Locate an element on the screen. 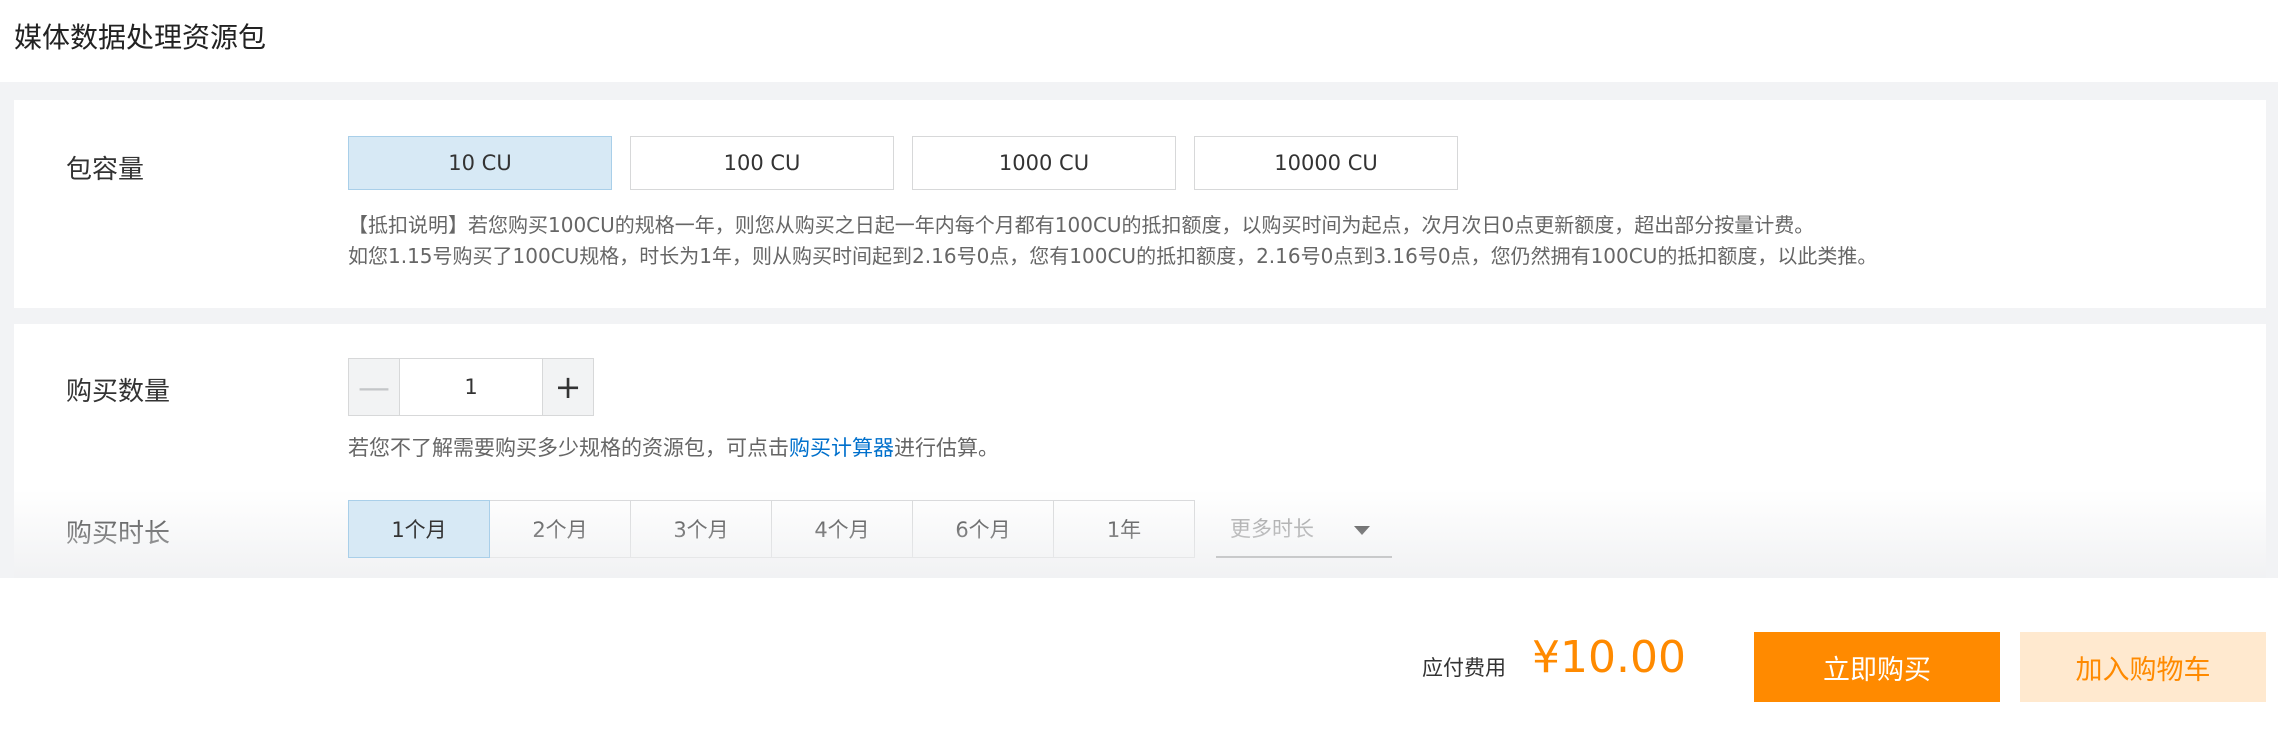 The height and width of the screenshot is (736, 2278). hint-prefix: 若您不了解需要购买多少规格的资源包，可点击 is located at coordinates (568, 448).